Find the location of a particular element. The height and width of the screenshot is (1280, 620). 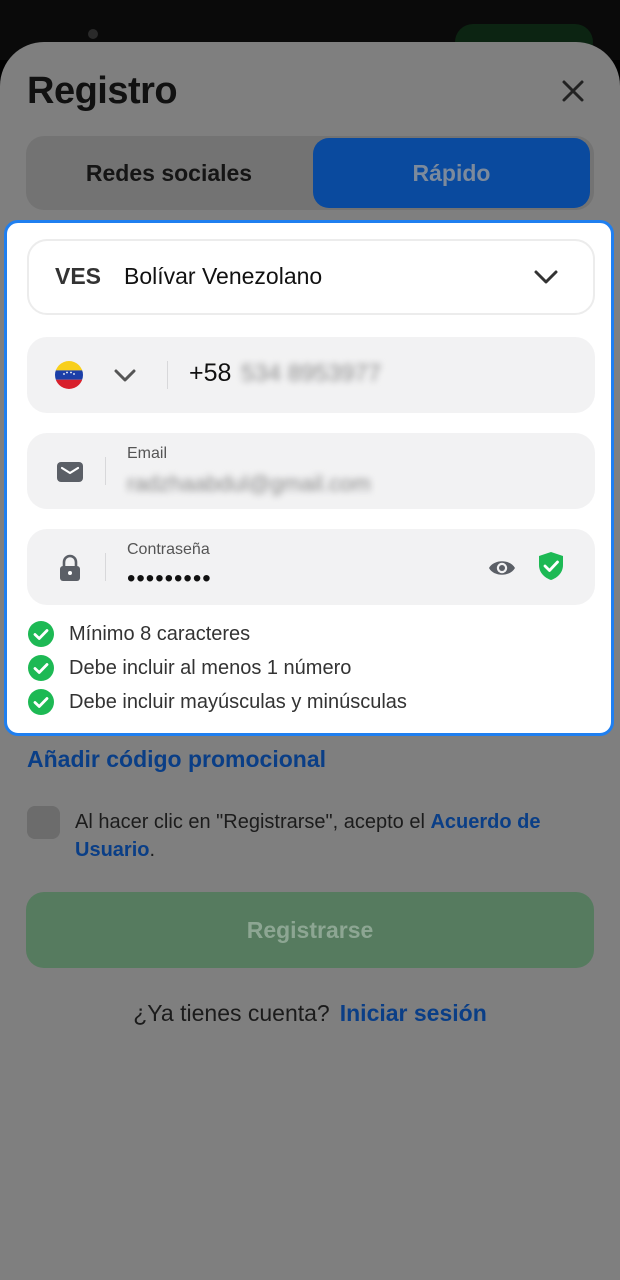

tab-quick: Rápido is located at coordinates (451, 173).